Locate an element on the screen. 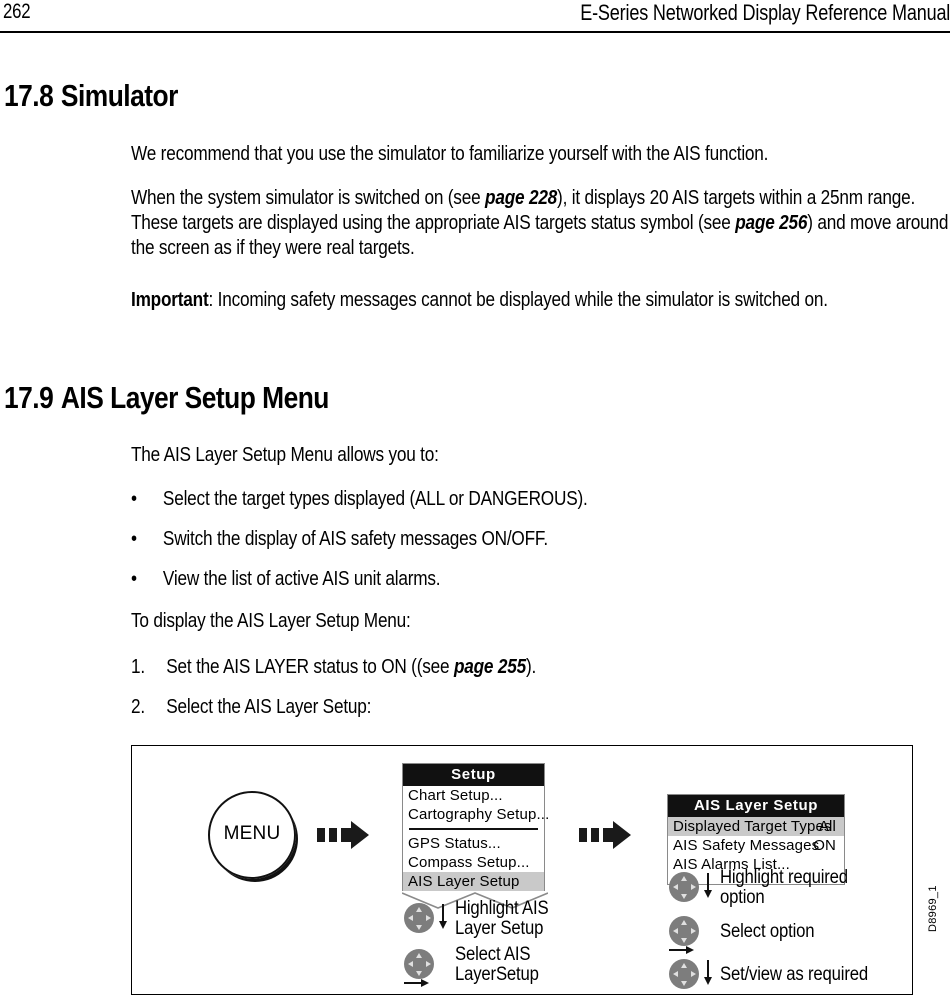 This screenshot has height=998, width=950. procedure-step-2: 2. Select the AIS Layer Setup: is located at coordinates (251, 707).